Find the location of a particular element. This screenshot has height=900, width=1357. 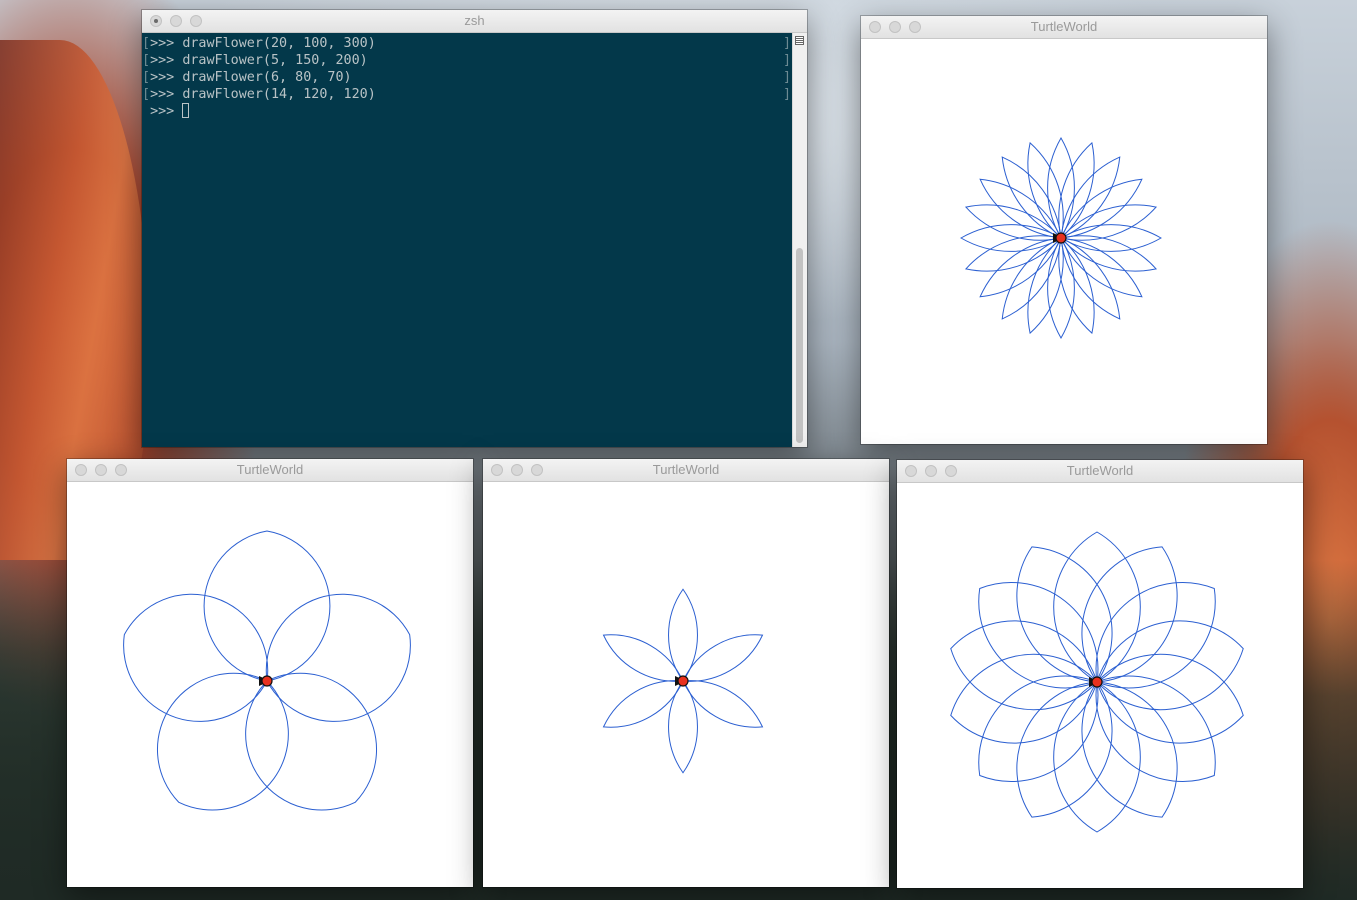

terminal-line: [>>> drawFlower(20, 100, 300)] is located at coordinates (466, 43).